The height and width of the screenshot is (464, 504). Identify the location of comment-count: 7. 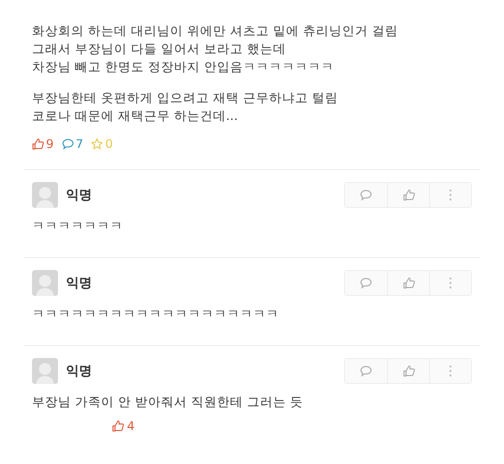
(80, 144).